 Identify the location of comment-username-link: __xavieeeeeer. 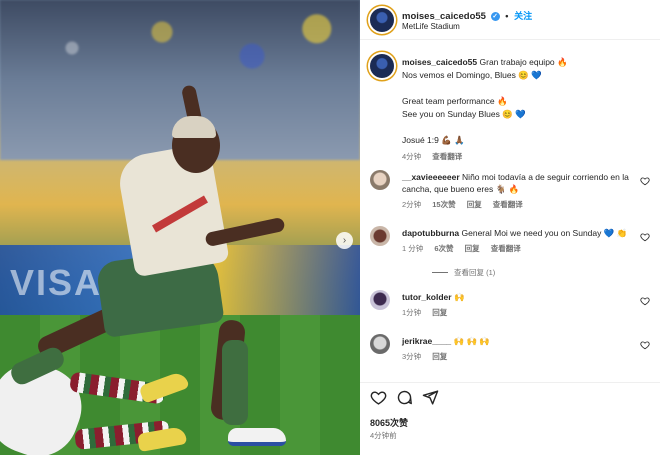
(431, 177).